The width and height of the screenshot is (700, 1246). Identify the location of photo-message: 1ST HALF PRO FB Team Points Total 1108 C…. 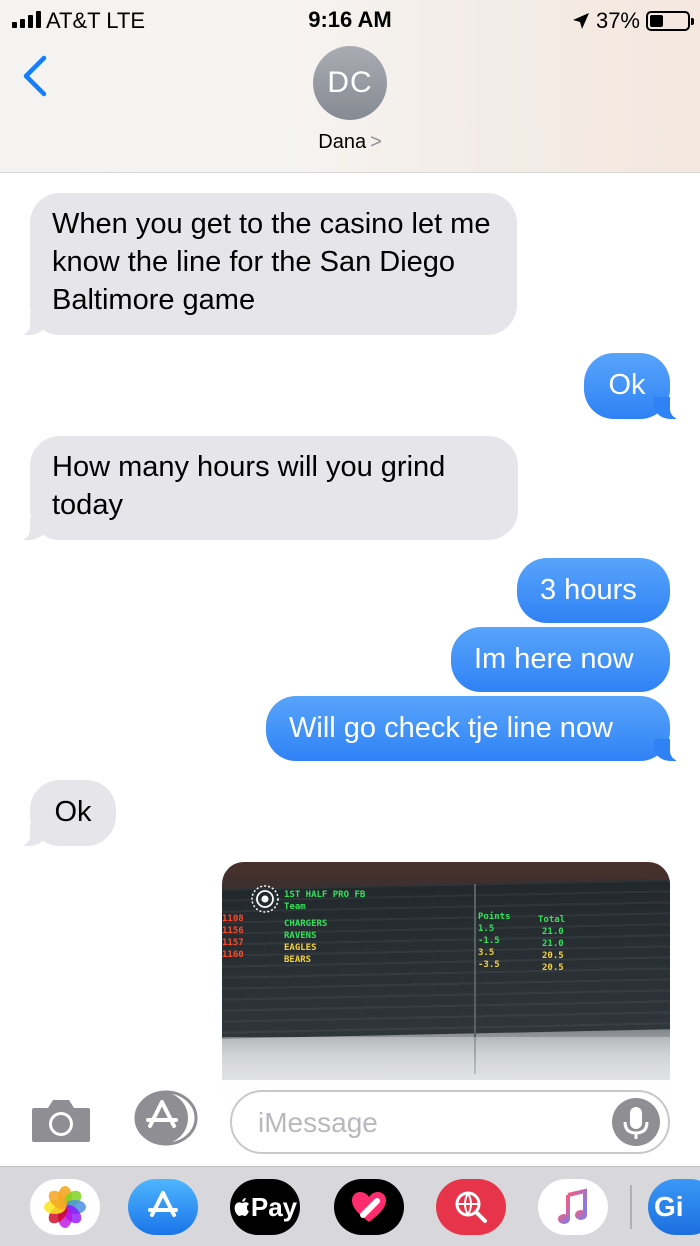
(446, 982).